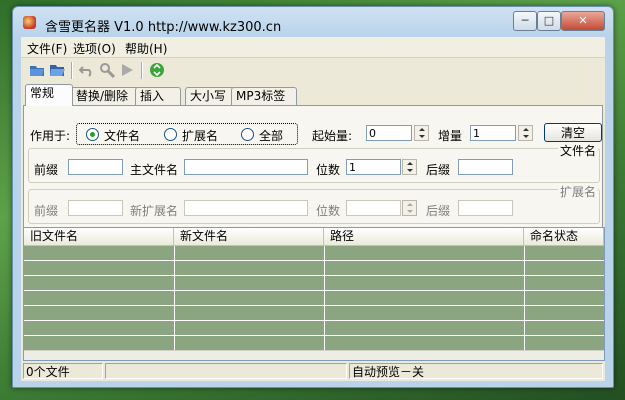 This screenshot has height=400, width=625. I want to click on menu-bar: 文件(F) 选项(O) 帮助(H), so click(313, 47).